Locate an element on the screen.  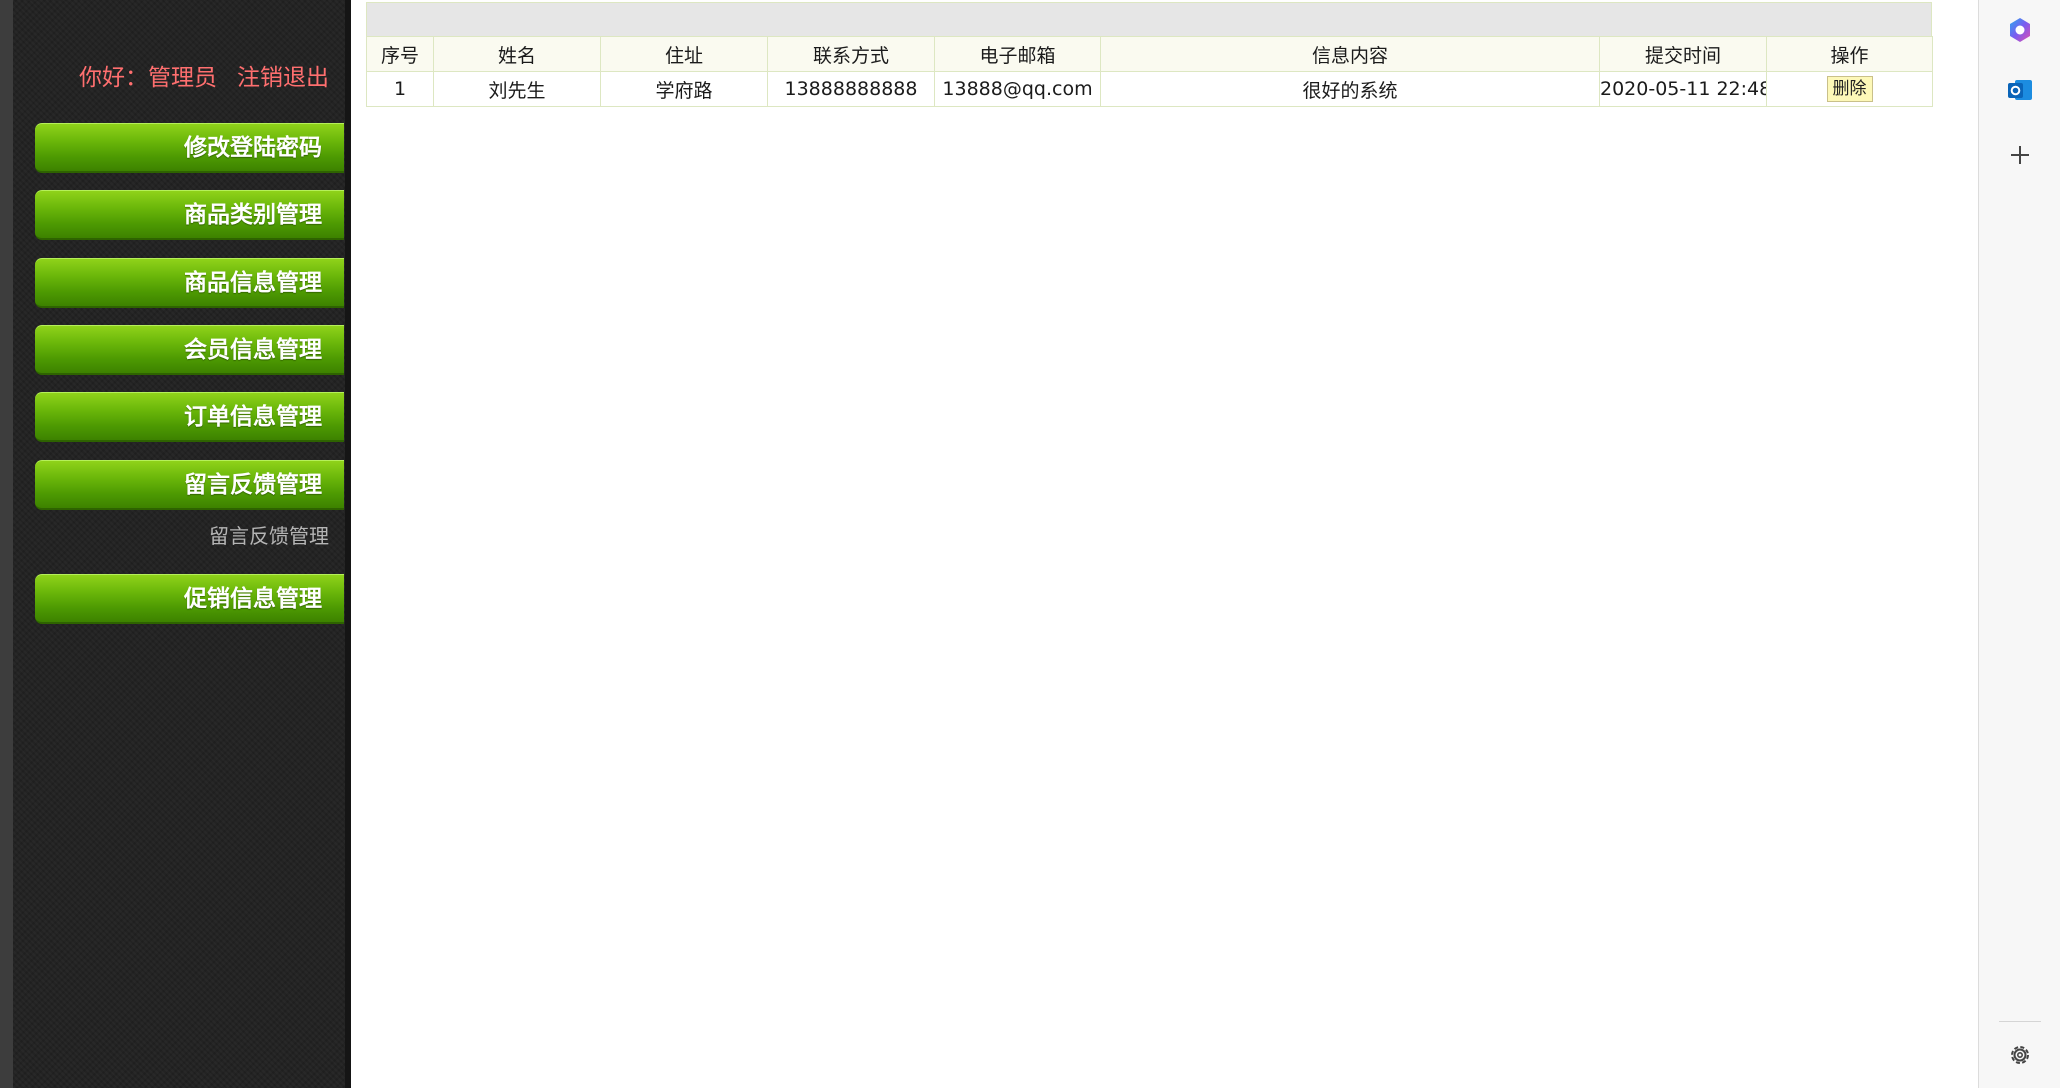
user-greeting: 你好：管理员 注销退出 is located at coordinates (204, 75).